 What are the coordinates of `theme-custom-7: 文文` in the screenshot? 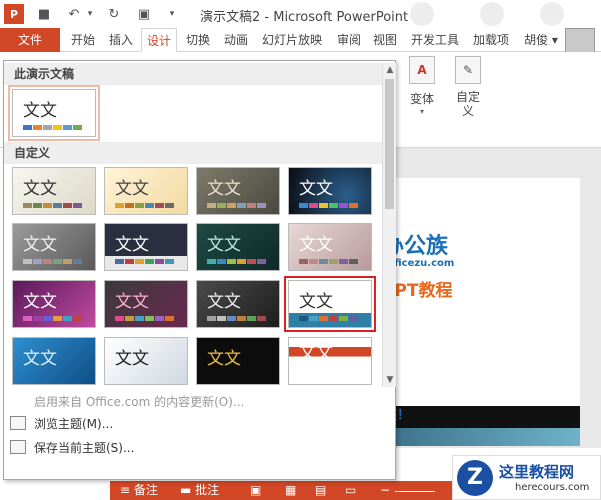 It's located at (238, 247).